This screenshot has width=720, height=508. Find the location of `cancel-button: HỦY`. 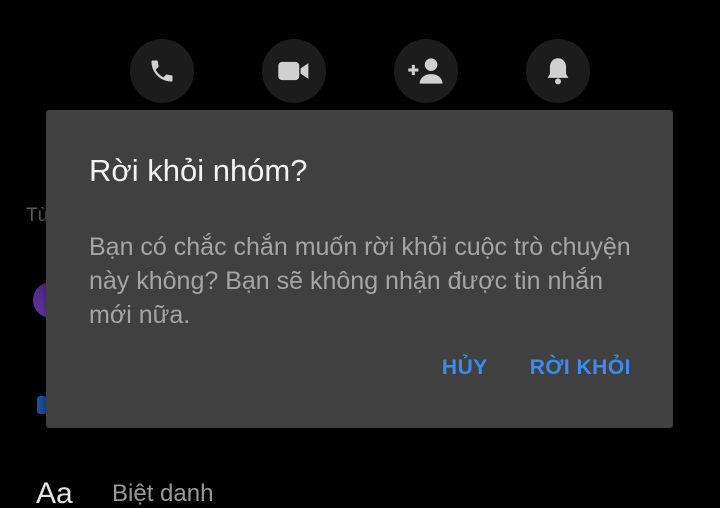

cancel-button: HỦY is located at coordinates (465, 368).